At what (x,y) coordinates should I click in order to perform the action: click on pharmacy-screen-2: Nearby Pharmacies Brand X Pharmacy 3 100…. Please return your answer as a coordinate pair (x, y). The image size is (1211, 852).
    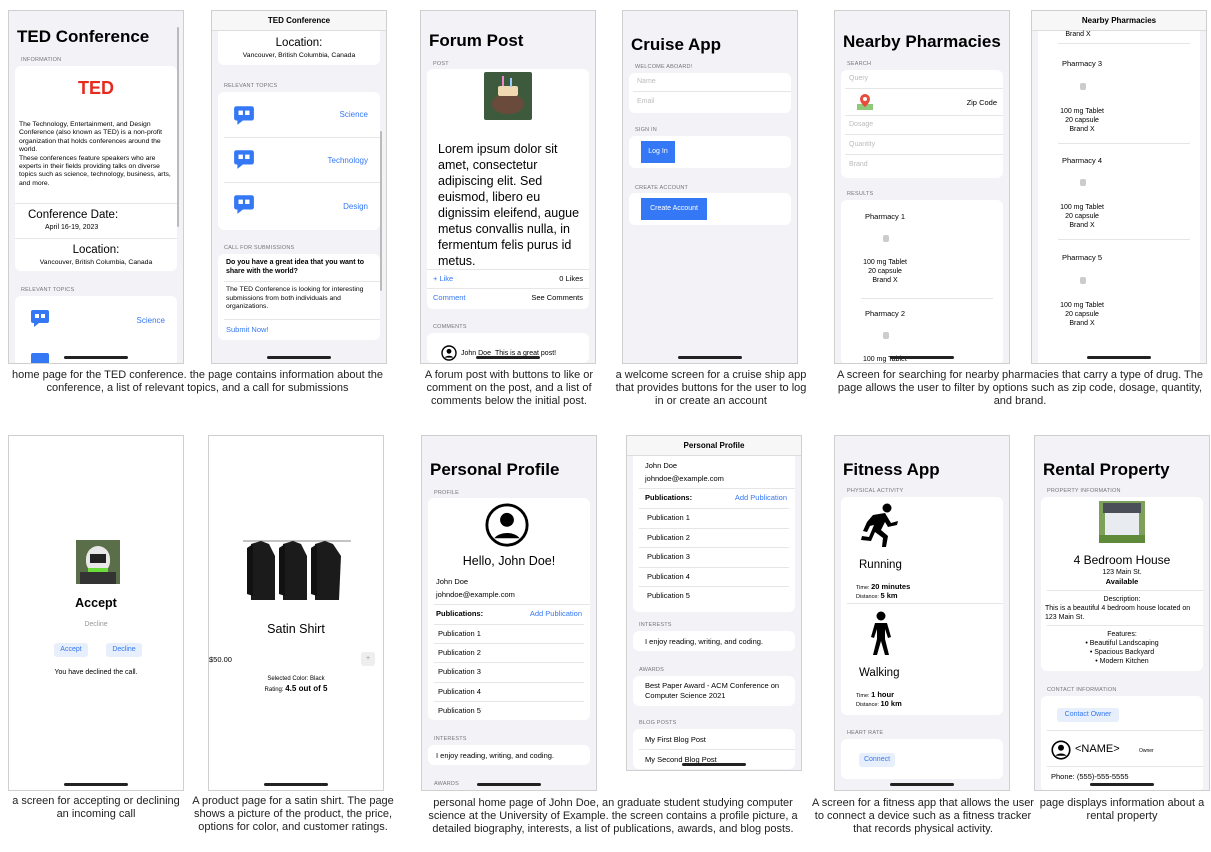
    Looking at the image, I should click on (1119, 187).